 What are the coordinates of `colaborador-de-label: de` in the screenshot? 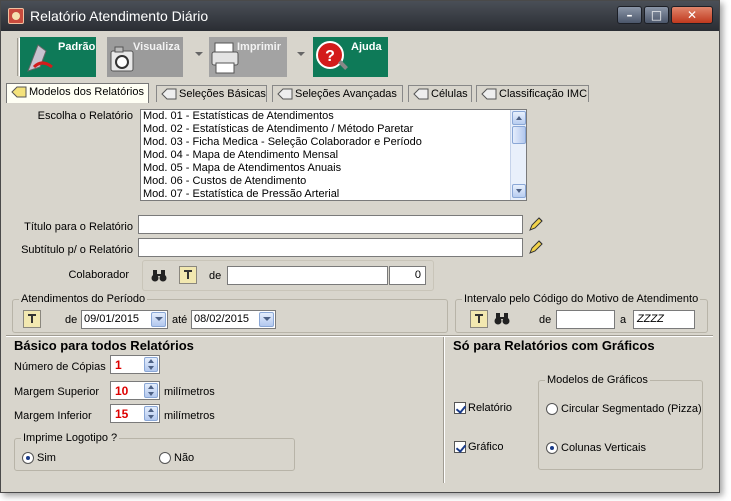 It's located at (215, 276).